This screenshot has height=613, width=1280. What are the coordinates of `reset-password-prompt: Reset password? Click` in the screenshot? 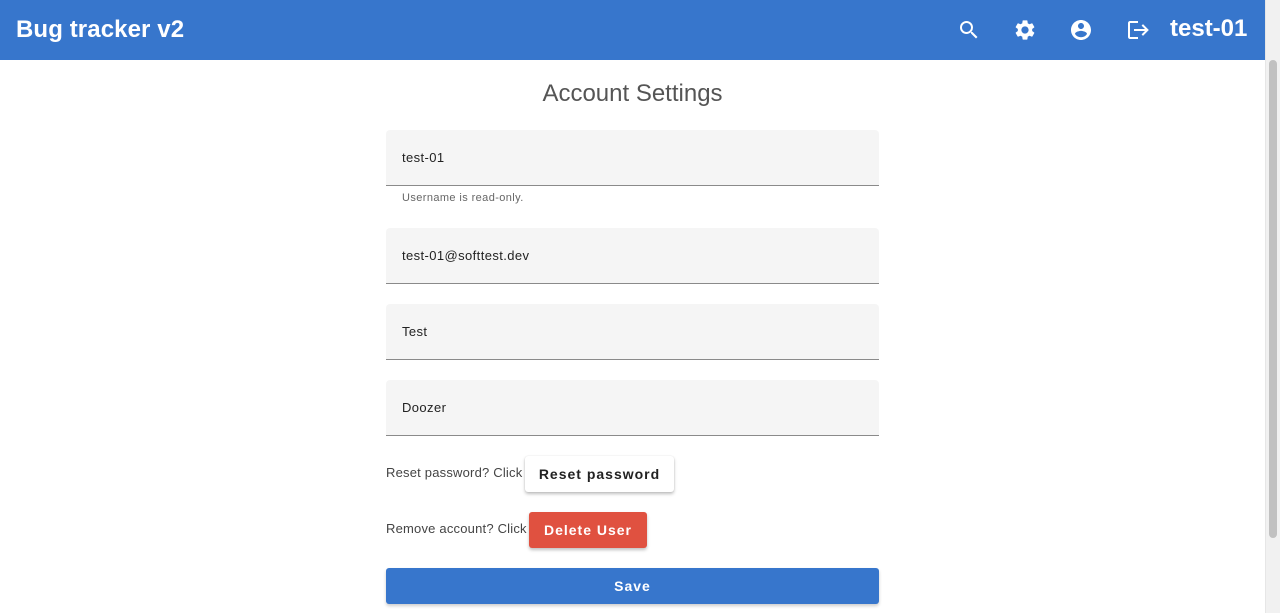 It's located at (454, 472).